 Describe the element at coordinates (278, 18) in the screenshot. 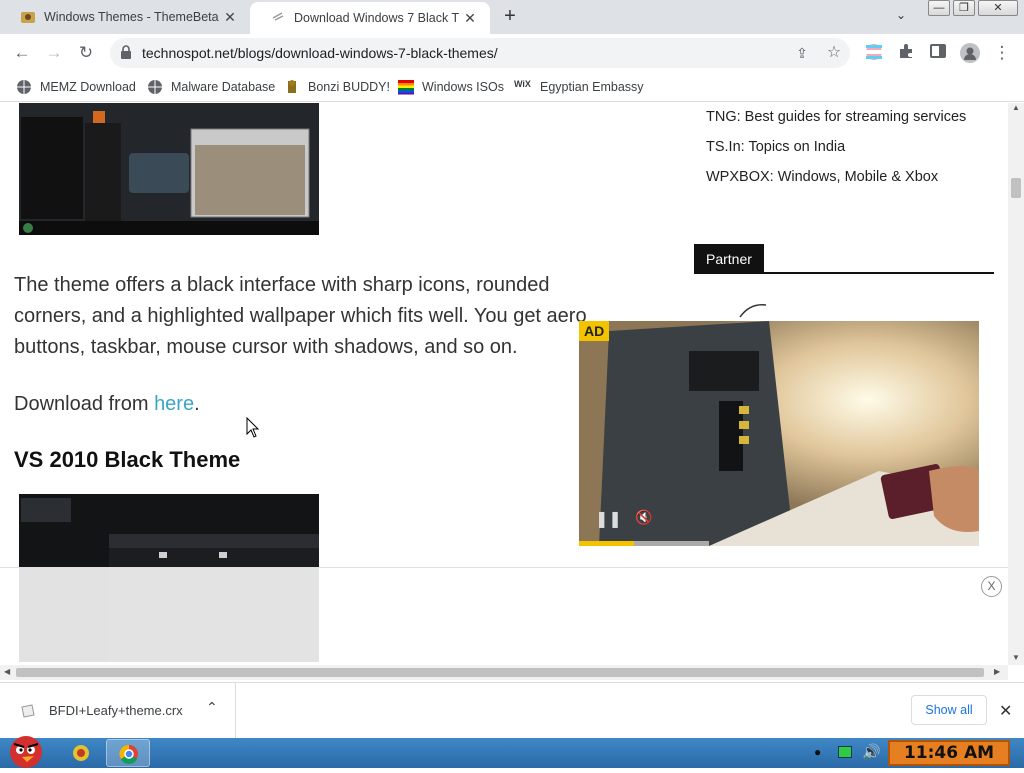

I see `technospot-favicon-icon` at that location.